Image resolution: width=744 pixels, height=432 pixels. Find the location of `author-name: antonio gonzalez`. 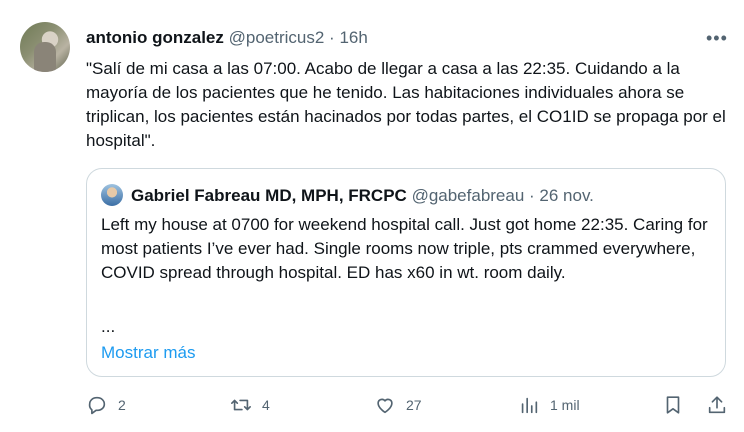

author-name: antonio gonzalez is located at coordinates (155, 37).